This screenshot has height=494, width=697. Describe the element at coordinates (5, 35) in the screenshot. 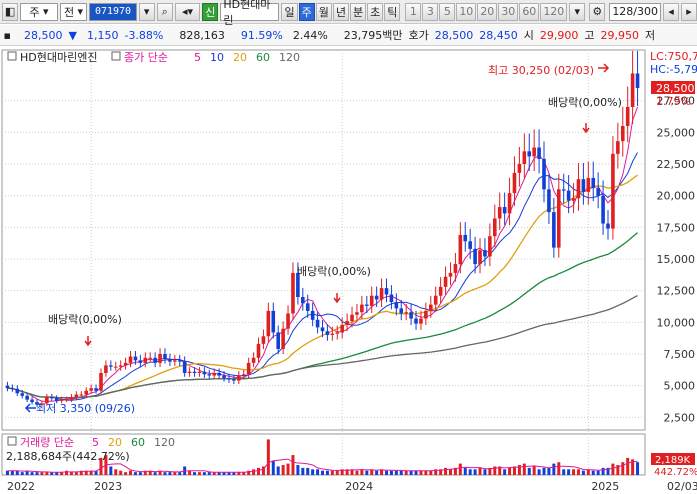

I see `quote-tag-icon: ▪` at that location.